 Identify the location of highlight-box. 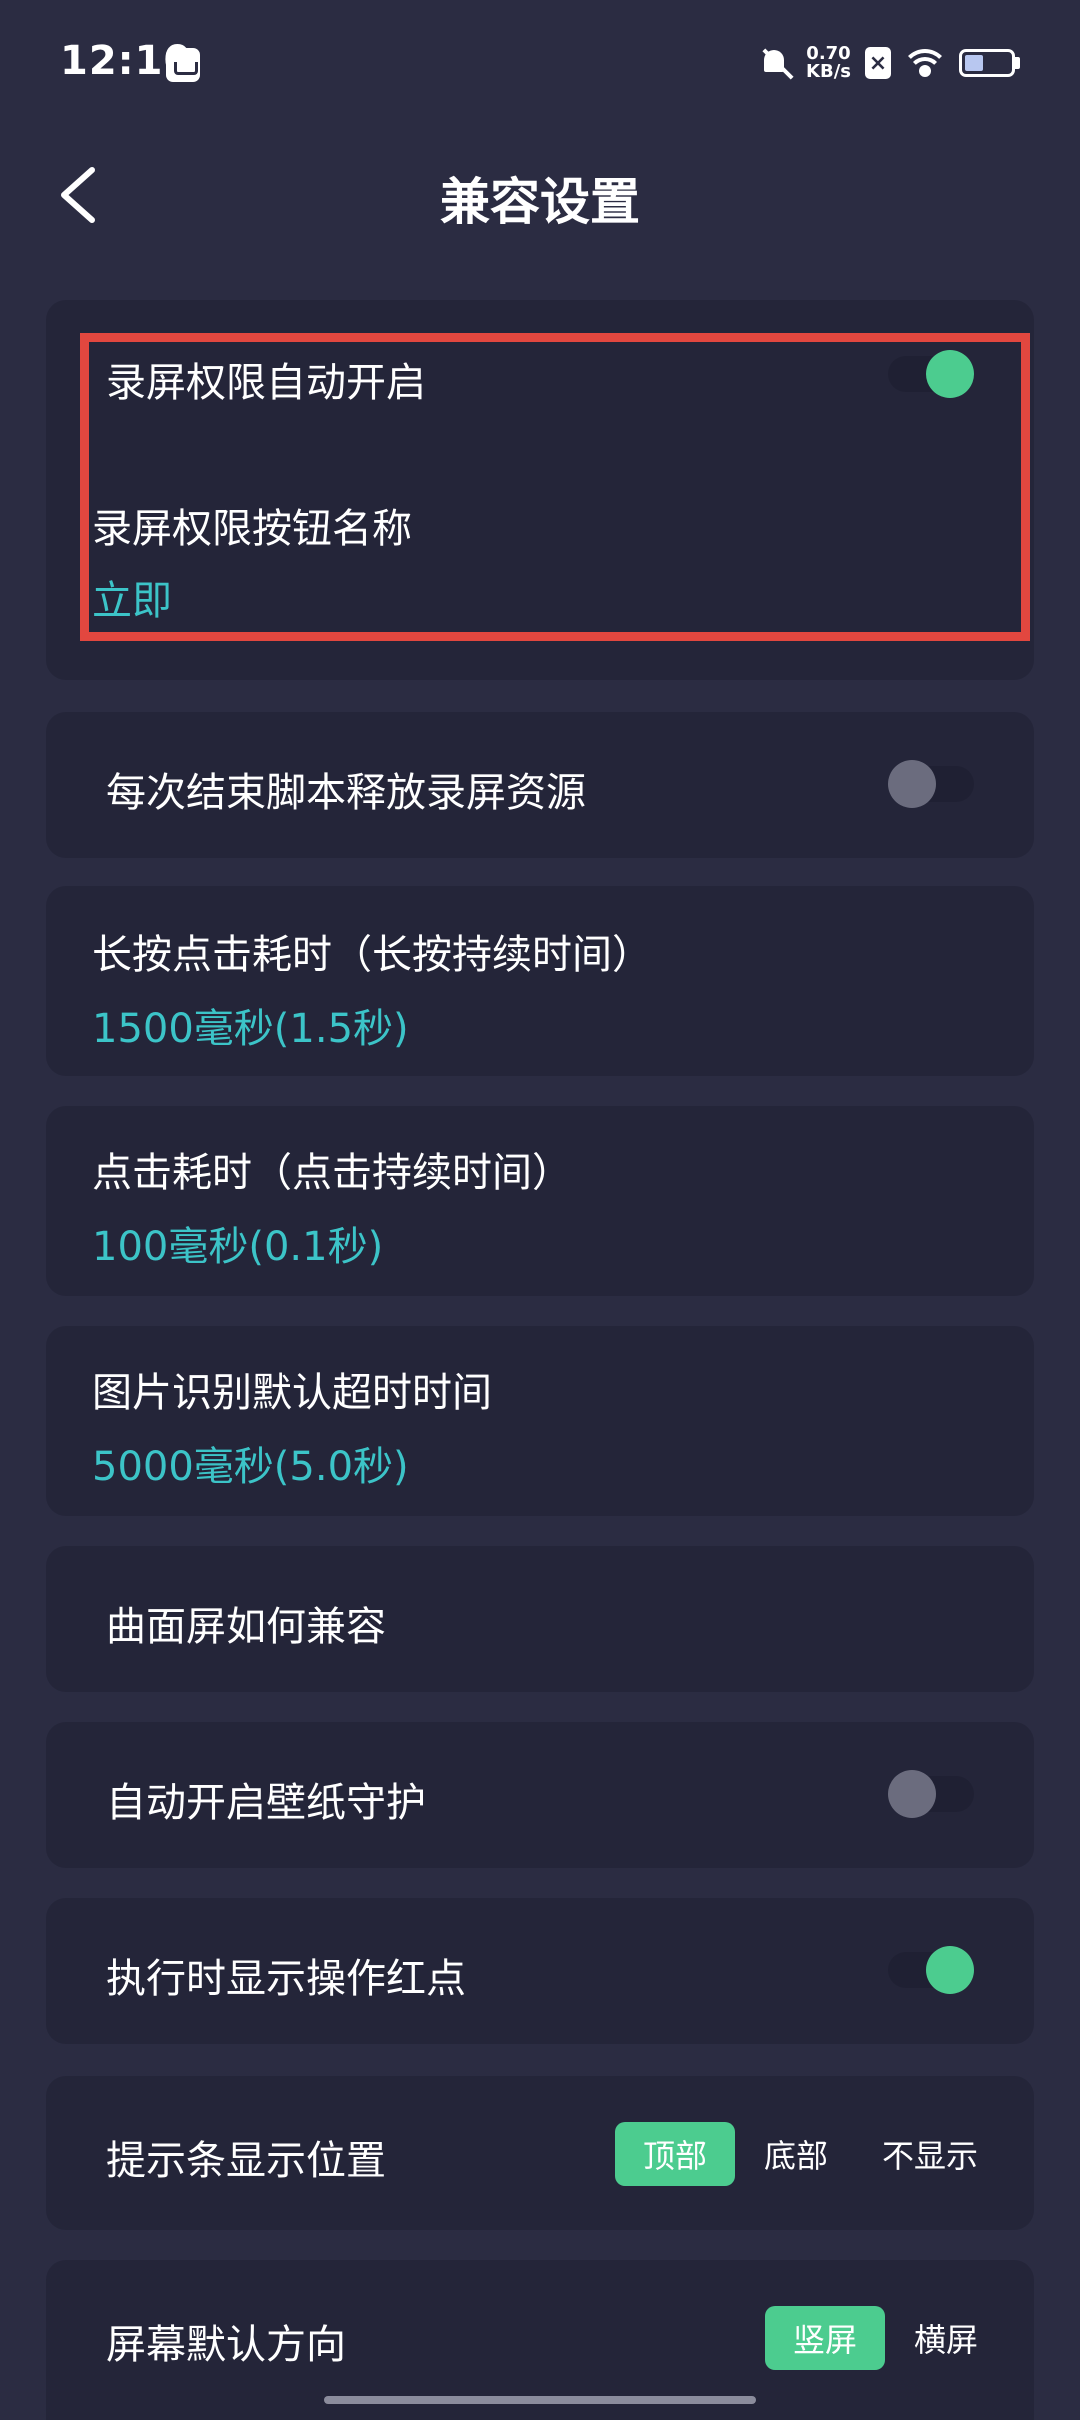
(555, 487).